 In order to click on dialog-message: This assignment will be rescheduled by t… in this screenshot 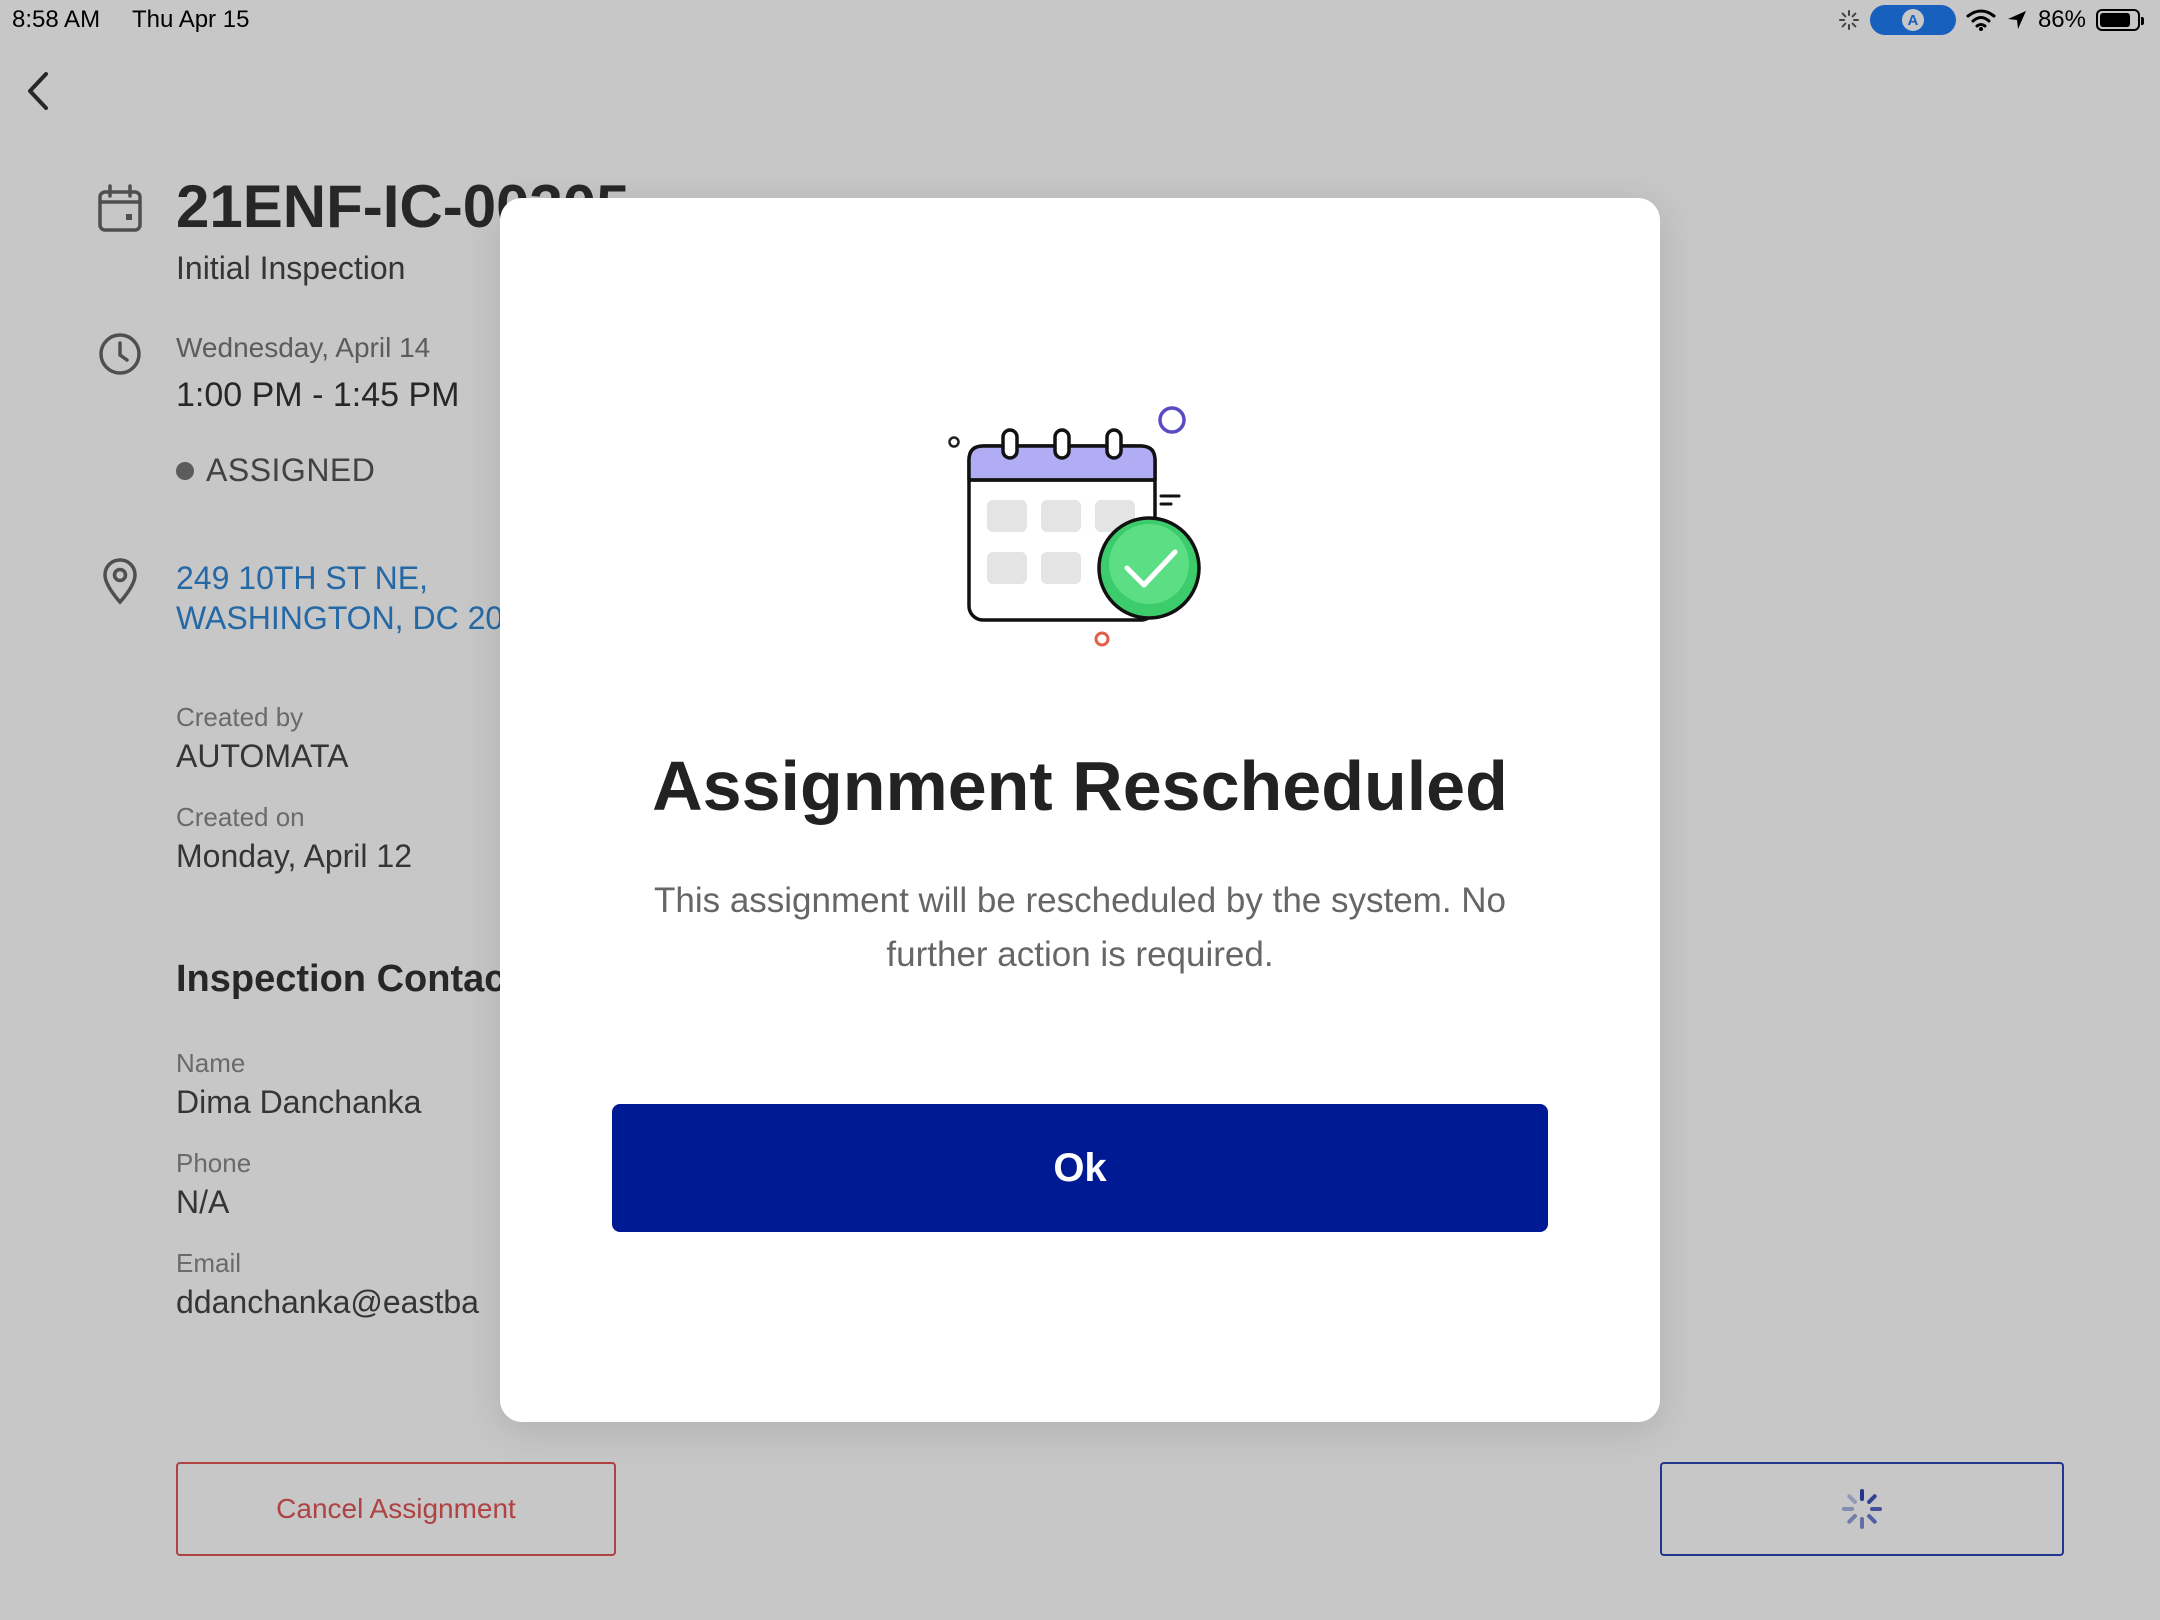, I will do `click(1080, 927)`.